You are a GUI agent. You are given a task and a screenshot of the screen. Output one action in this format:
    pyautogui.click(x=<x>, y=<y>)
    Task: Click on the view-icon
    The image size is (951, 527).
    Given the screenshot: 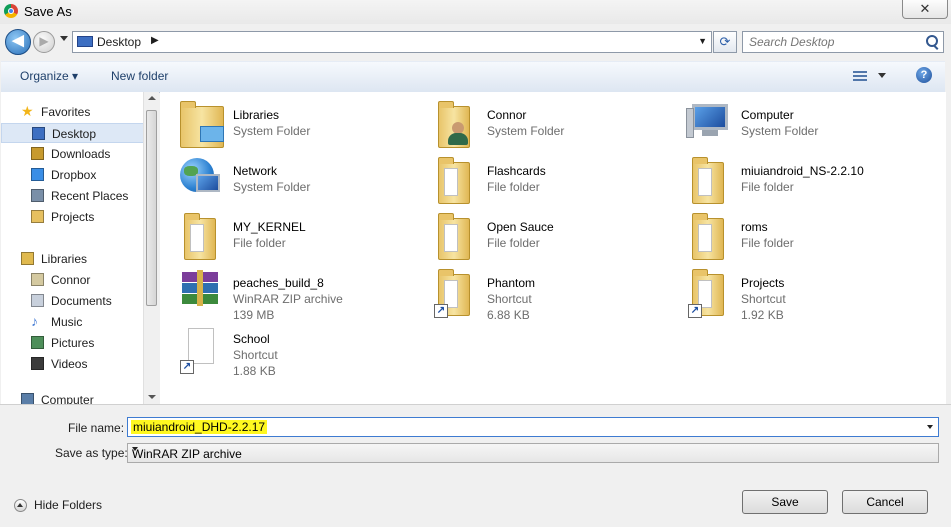 What is the action you would take?
    pyautogui.click(x=860, y=75)
    